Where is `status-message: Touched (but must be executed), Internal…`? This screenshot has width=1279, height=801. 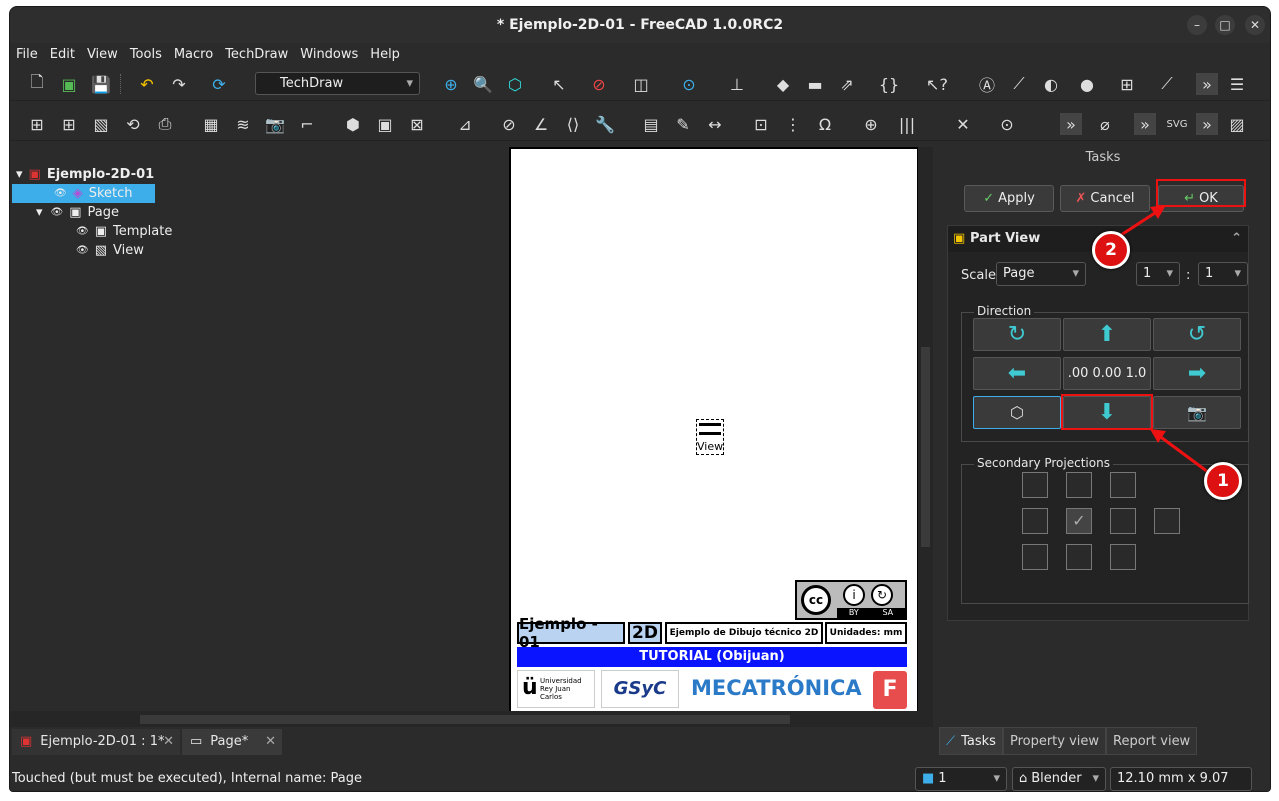
status-message: Touched (but must be executed), Internal… is located at coordinates (187, 778).